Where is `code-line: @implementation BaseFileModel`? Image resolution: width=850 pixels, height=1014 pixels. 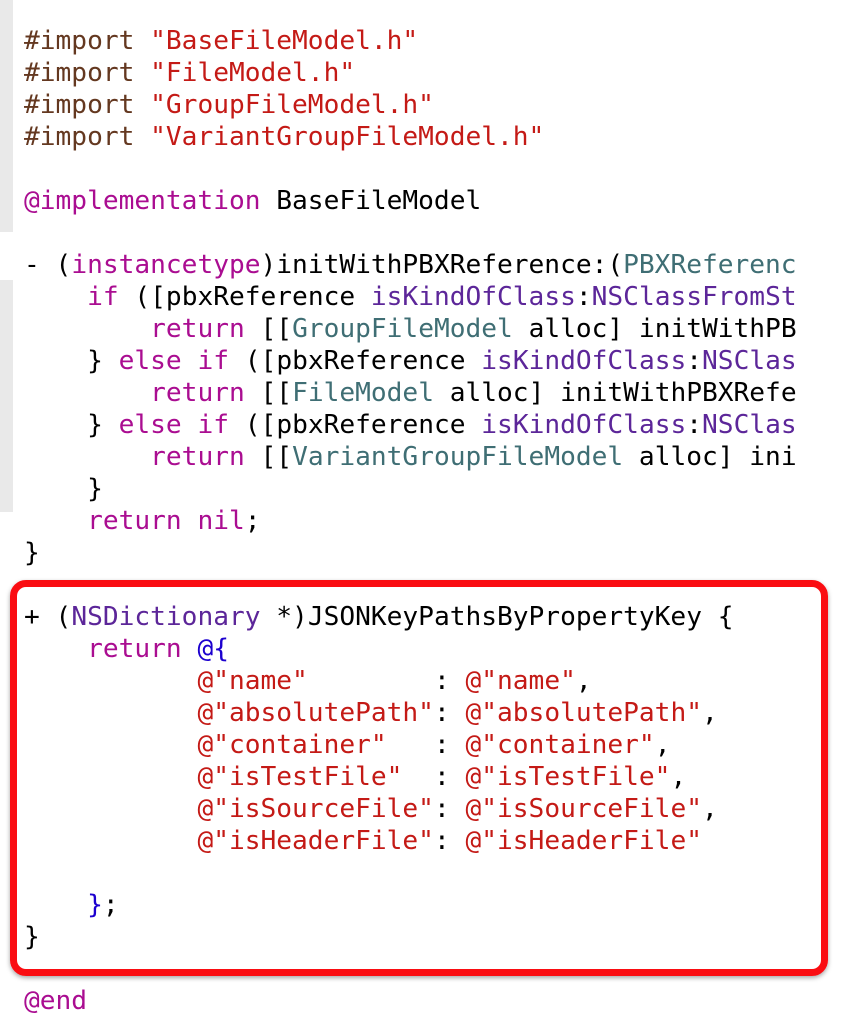
code-line: @implementation BaseFileModel is located at coordinates (252, 201).